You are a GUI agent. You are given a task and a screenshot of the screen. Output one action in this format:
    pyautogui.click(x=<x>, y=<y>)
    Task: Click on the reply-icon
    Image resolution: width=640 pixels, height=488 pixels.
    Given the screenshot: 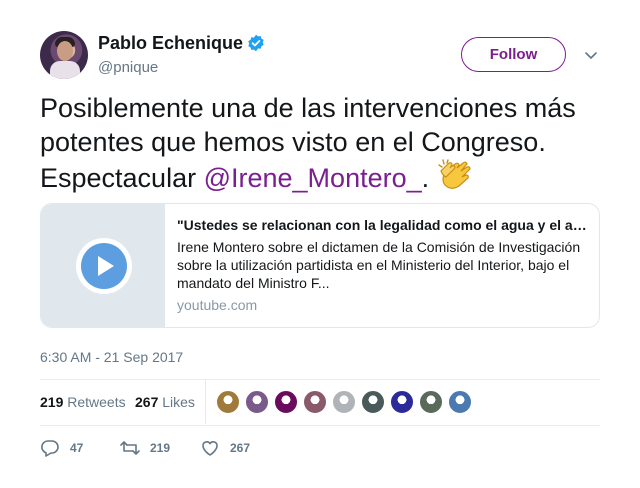 What is the action you would take?
    pyautogui.click(x=50, y=448)
    